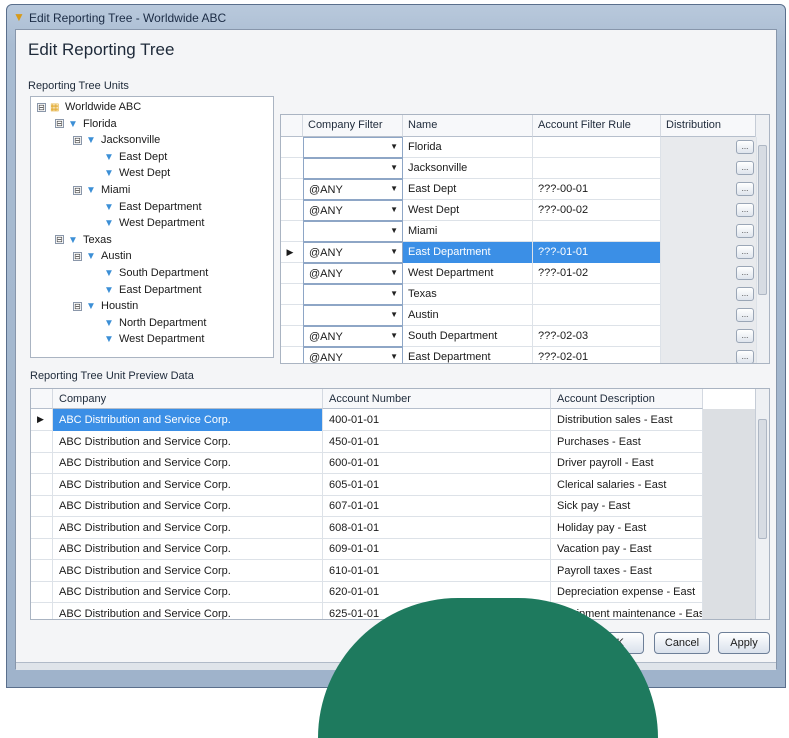 The width and height of the screenshot is (789, 738). Describe the element at coordinates (149, 273) in the screenshot. I see `tree-node: ▼ South Department` at that location.